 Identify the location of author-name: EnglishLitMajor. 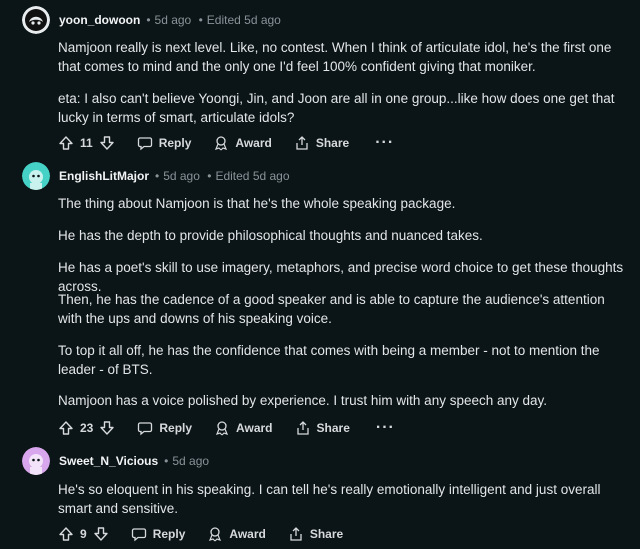
(104, 176).